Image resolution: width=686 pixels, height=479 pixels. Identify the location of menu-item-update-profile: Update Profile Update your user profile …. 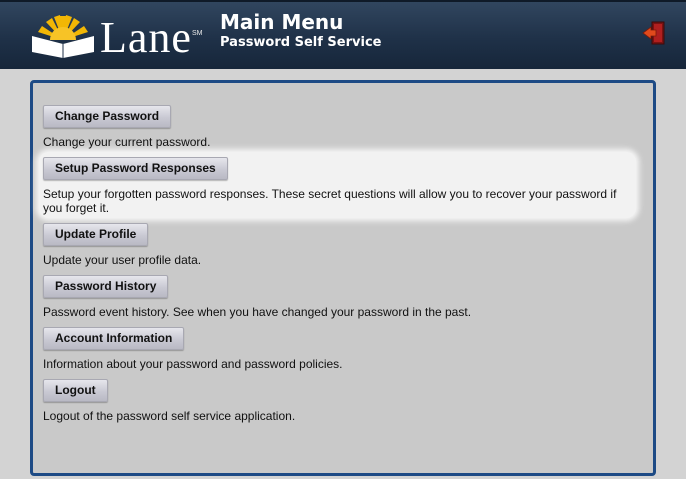
(339, 245).